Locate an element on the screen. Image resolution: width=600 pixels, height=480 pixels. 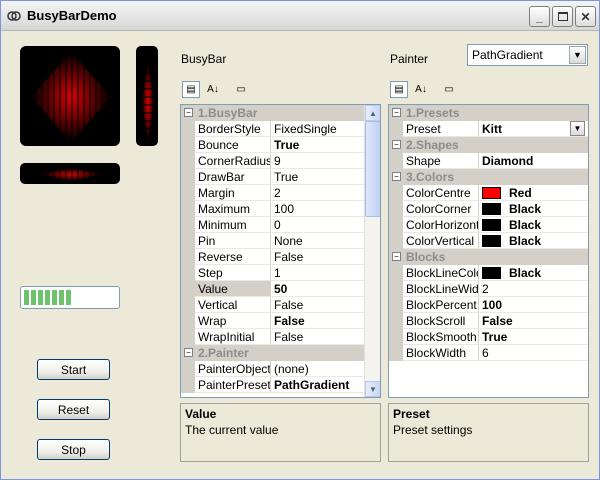
stop-button: Stop is located at coordinates (73, 449).